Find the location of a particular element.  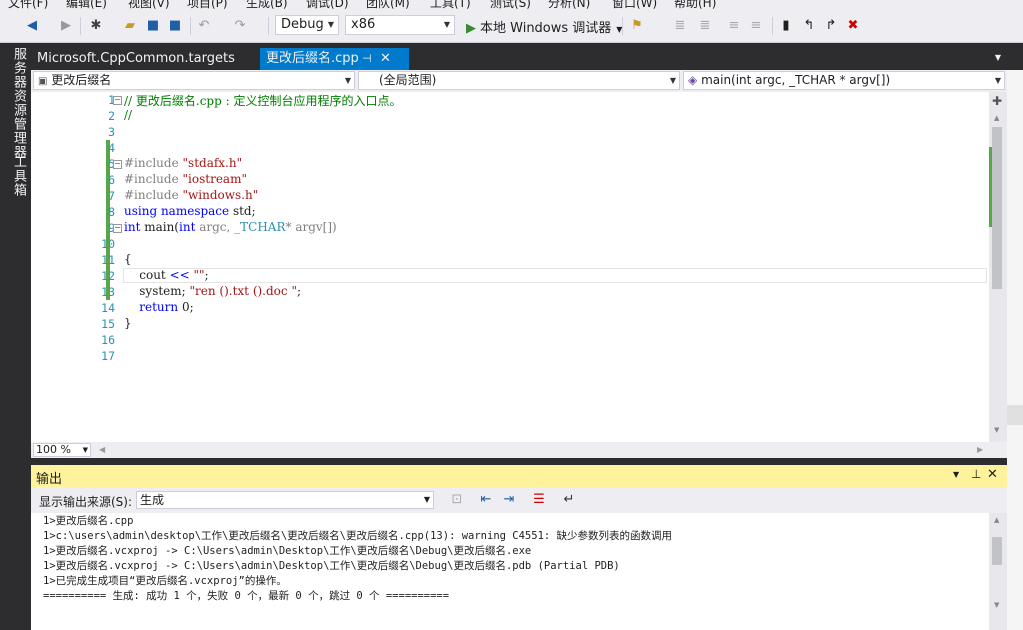

code-token: argc, is located at coordinates (215, 227).